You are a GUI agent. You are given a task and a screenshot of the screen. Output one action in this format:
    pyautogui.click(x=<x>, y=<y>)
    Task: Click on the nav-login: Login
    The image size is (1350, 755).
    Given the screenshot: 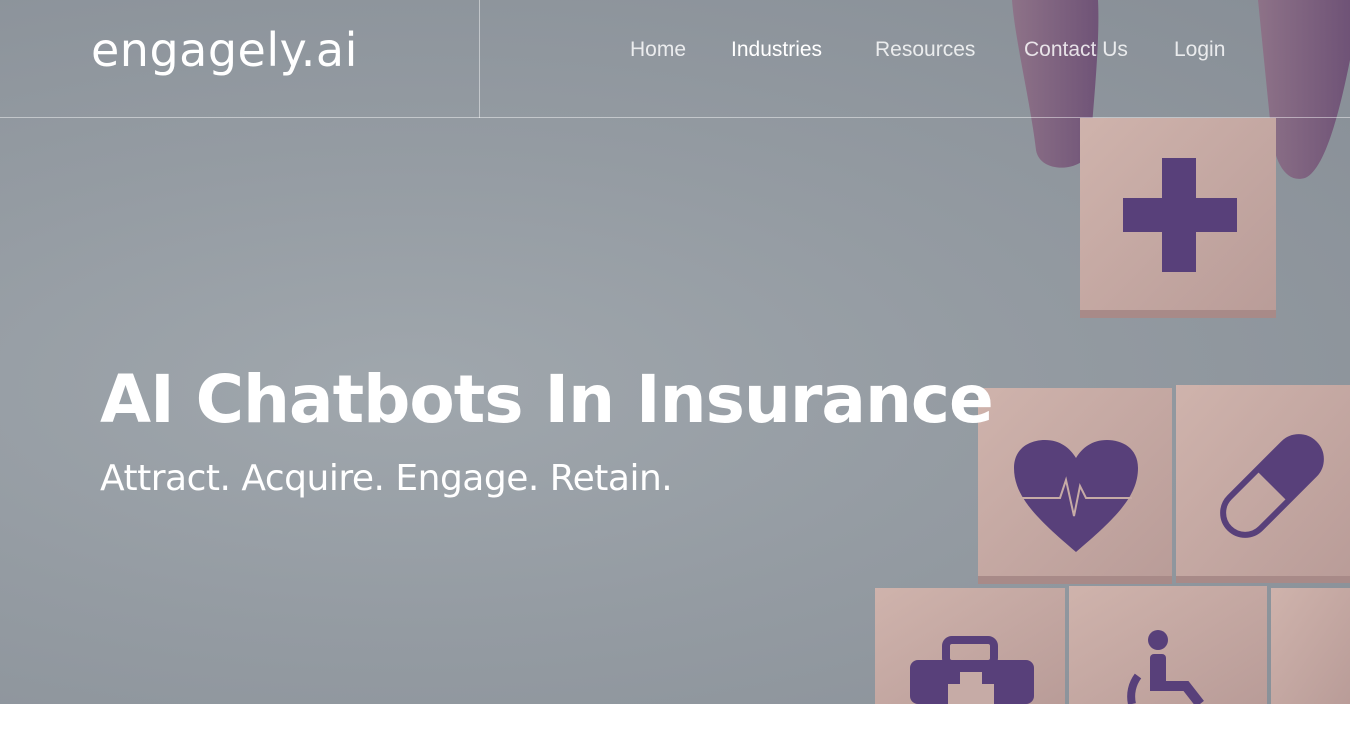 What is the action you would take?
    pyautogui.click(x=1199, y=50)
    